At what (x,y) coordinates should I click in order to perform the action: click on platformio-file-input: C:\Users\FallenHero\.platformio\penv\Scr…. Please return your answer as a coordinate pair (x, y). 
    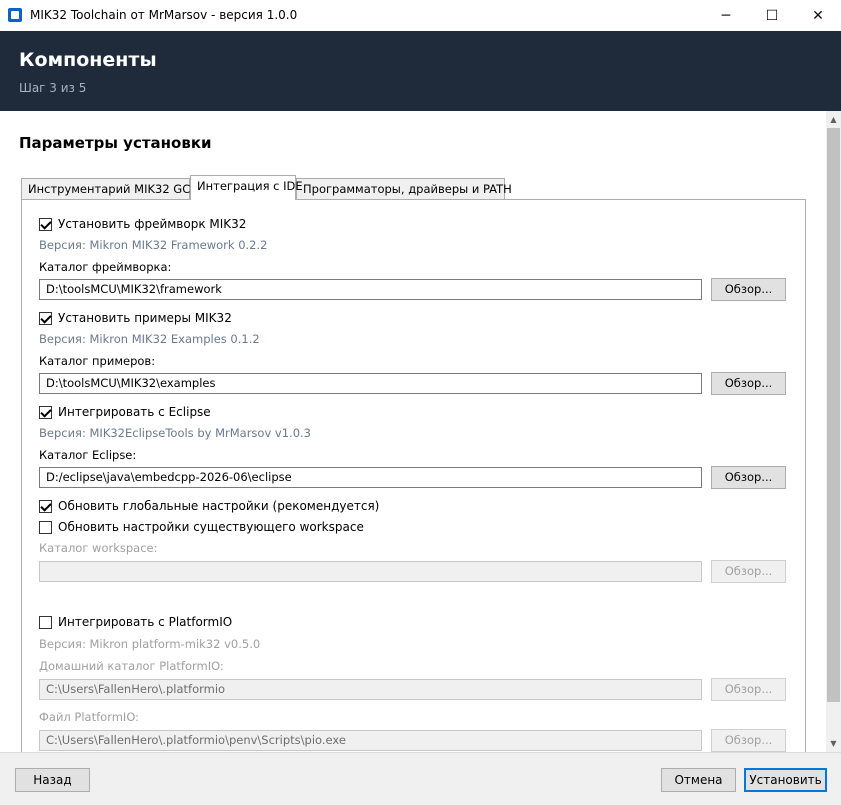
    Looking at the image, I should click on (370, 740).